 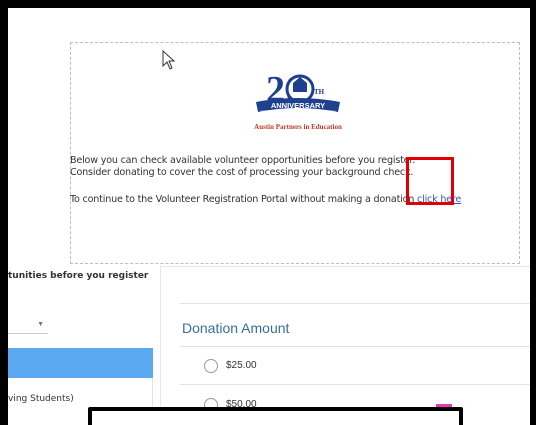 What do you see at coordinates (298, 91) in the screenshot?
I see `anniversary-logo-graphic: 20 TH ANNIVERSARY 2004 2024` at bounding box center [298, 91].